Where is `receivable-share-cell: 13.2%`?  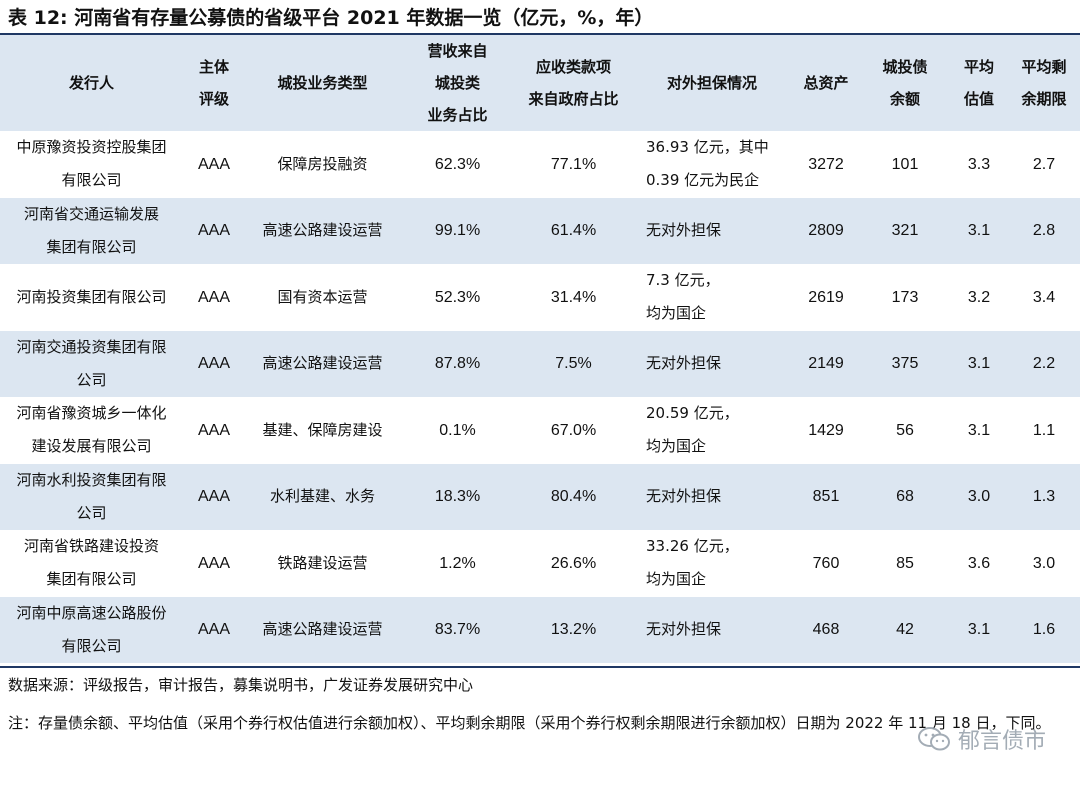 receivable-share-cell: 13.2% is located at coordinates (573, 630).